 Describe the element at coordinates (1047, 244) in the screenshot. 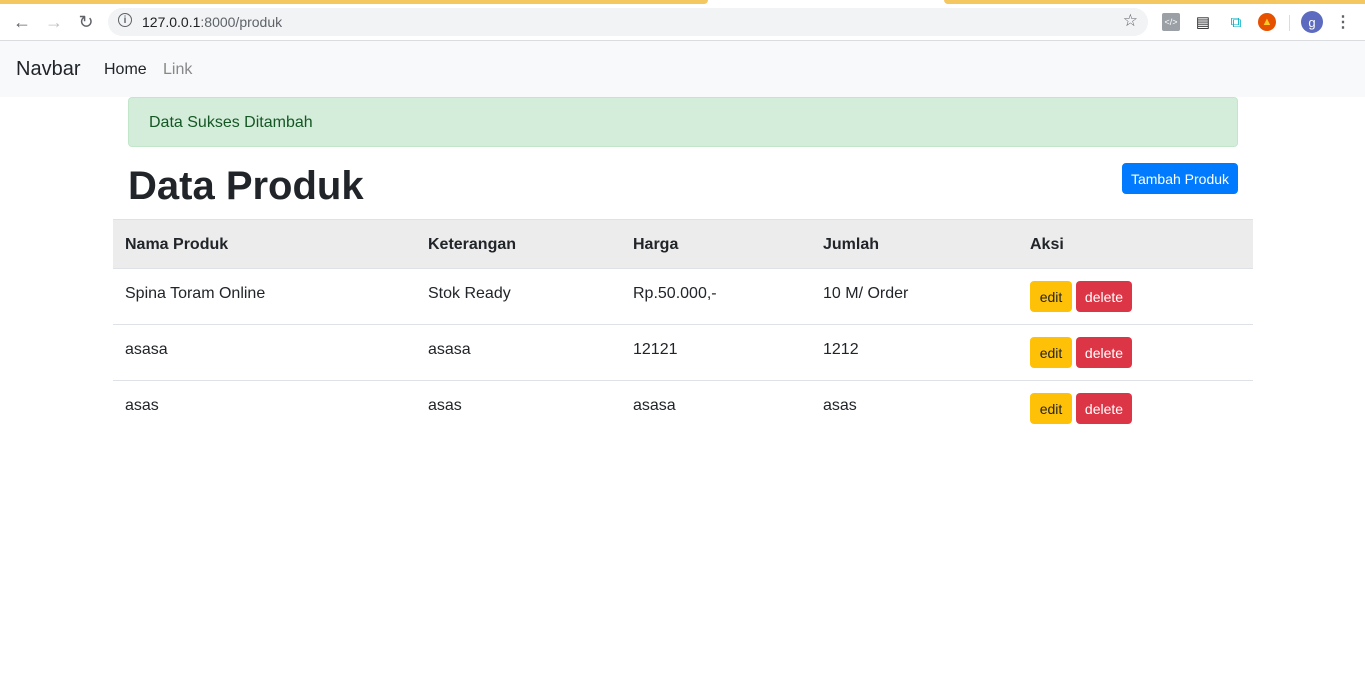

I see `header-aksi: Aksi` at that location.